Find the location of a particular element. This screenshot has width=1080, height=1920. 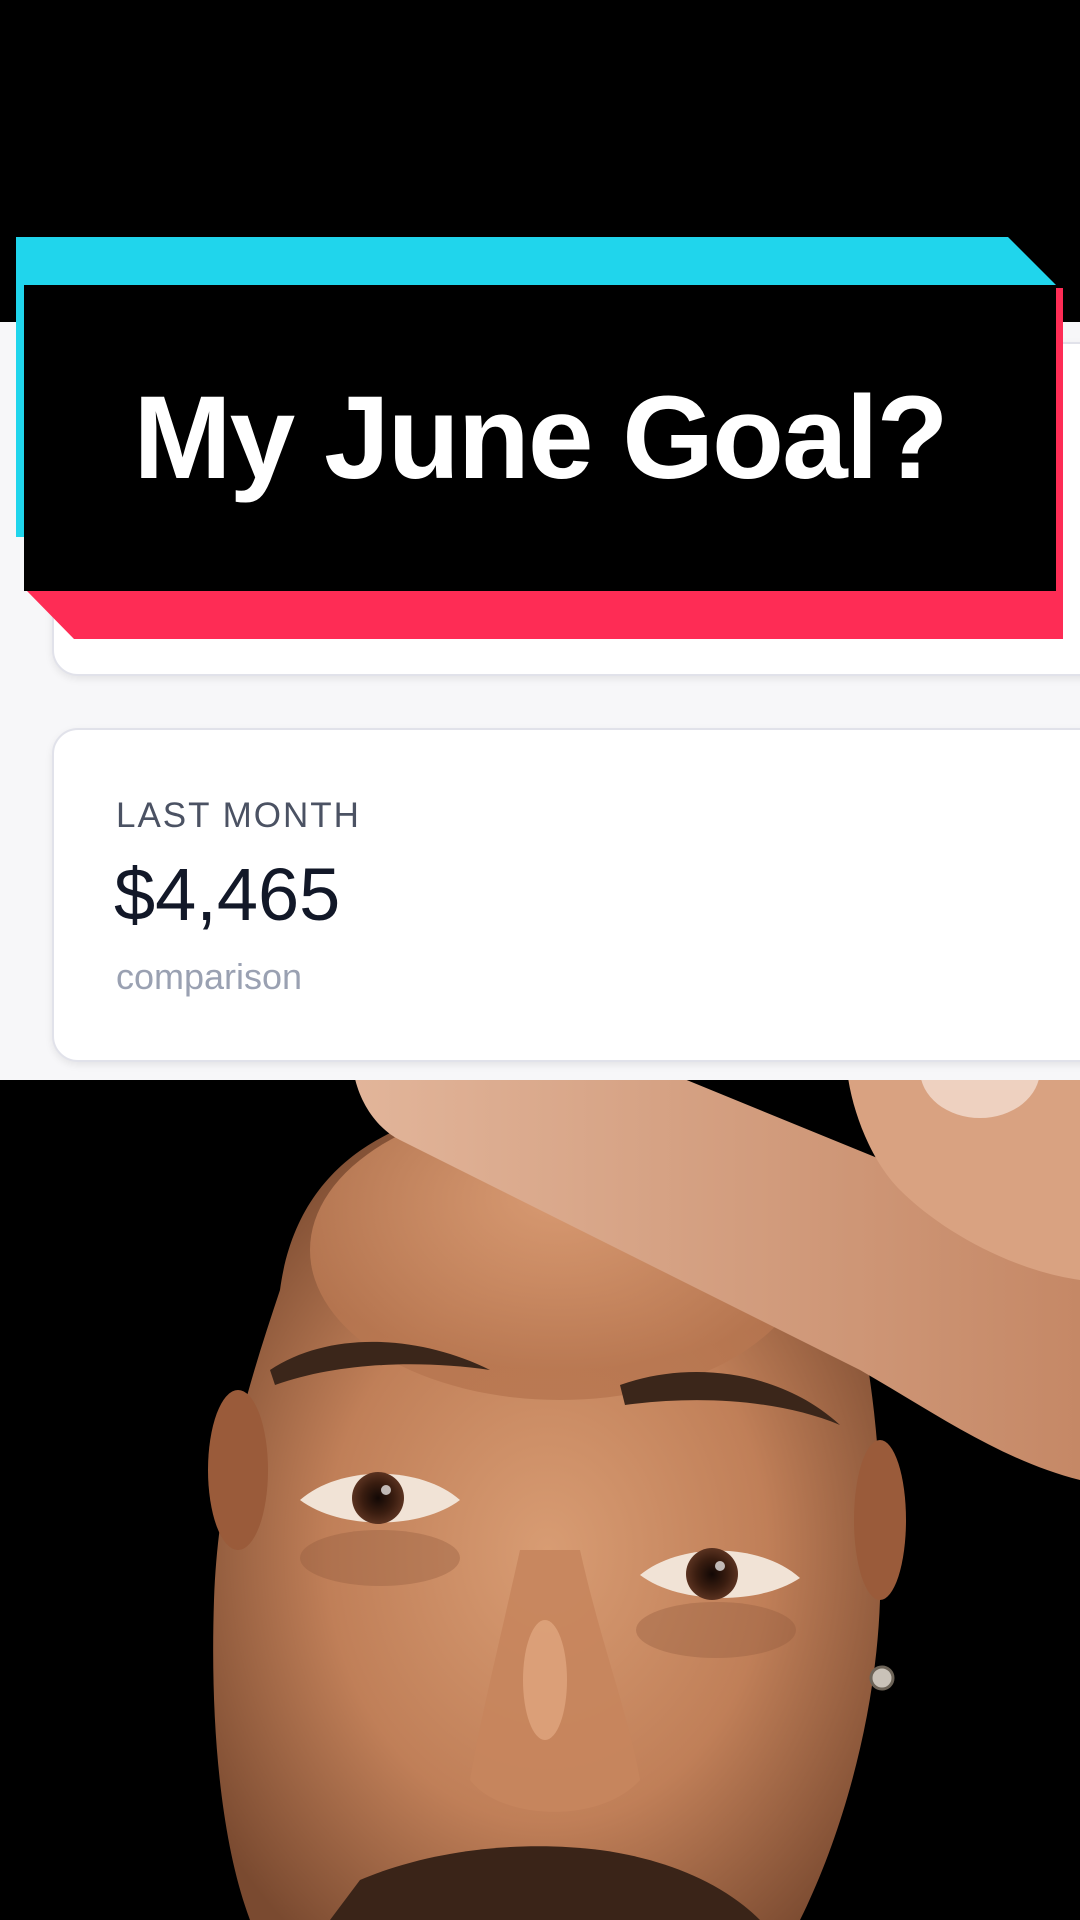

card-label: LAST MONTH is located at coordinates (238, 815).